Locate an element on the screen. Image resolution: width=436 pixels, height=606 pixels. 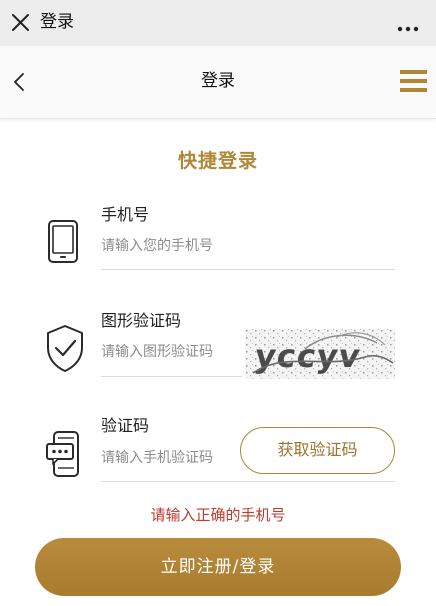
more-icon is located at coordinates (408, 25).